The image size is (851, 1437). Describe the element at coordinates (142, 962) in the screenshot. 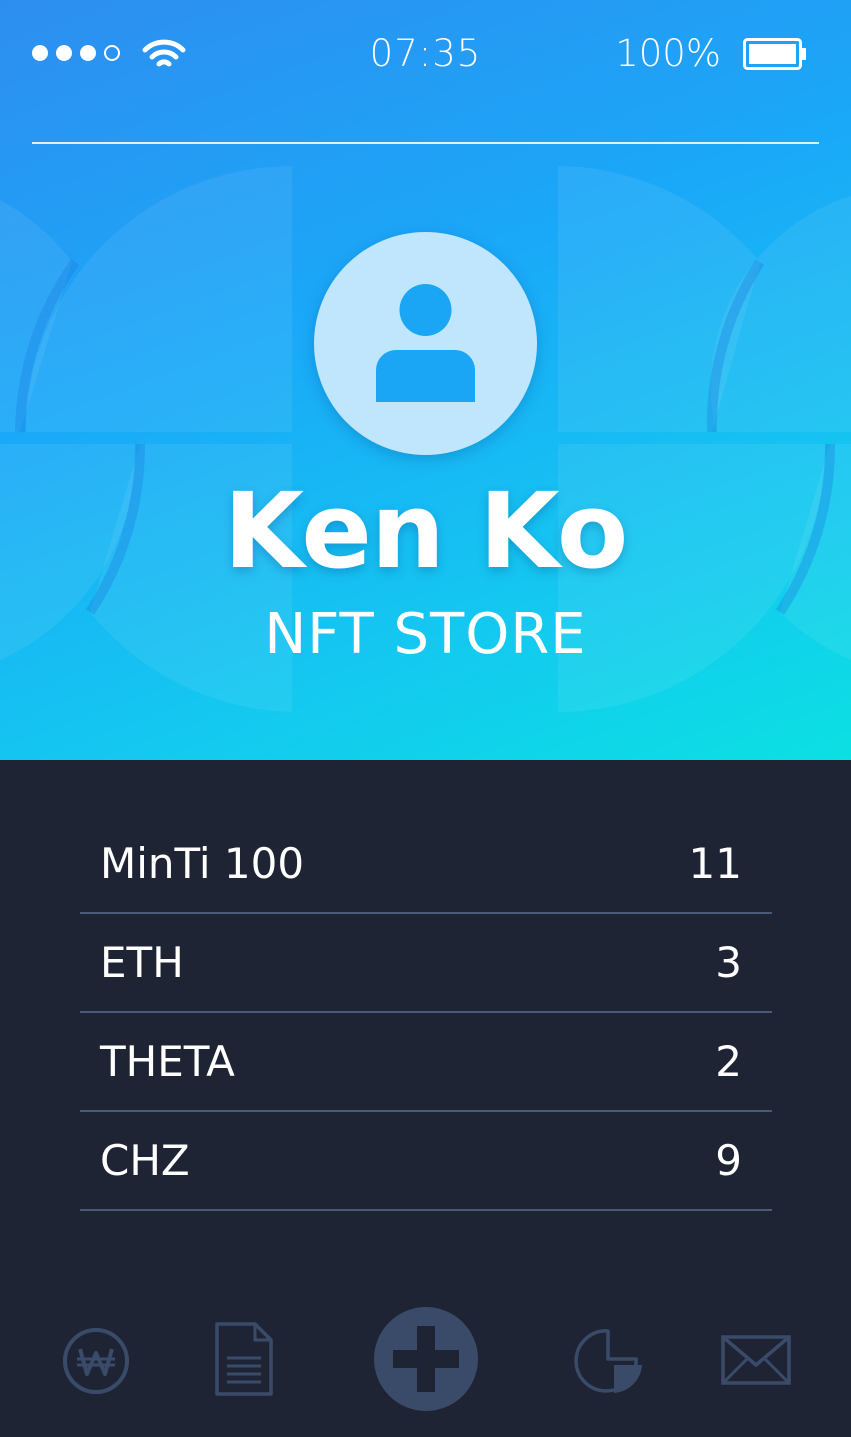

I see `holding-label: ETH` at that location.